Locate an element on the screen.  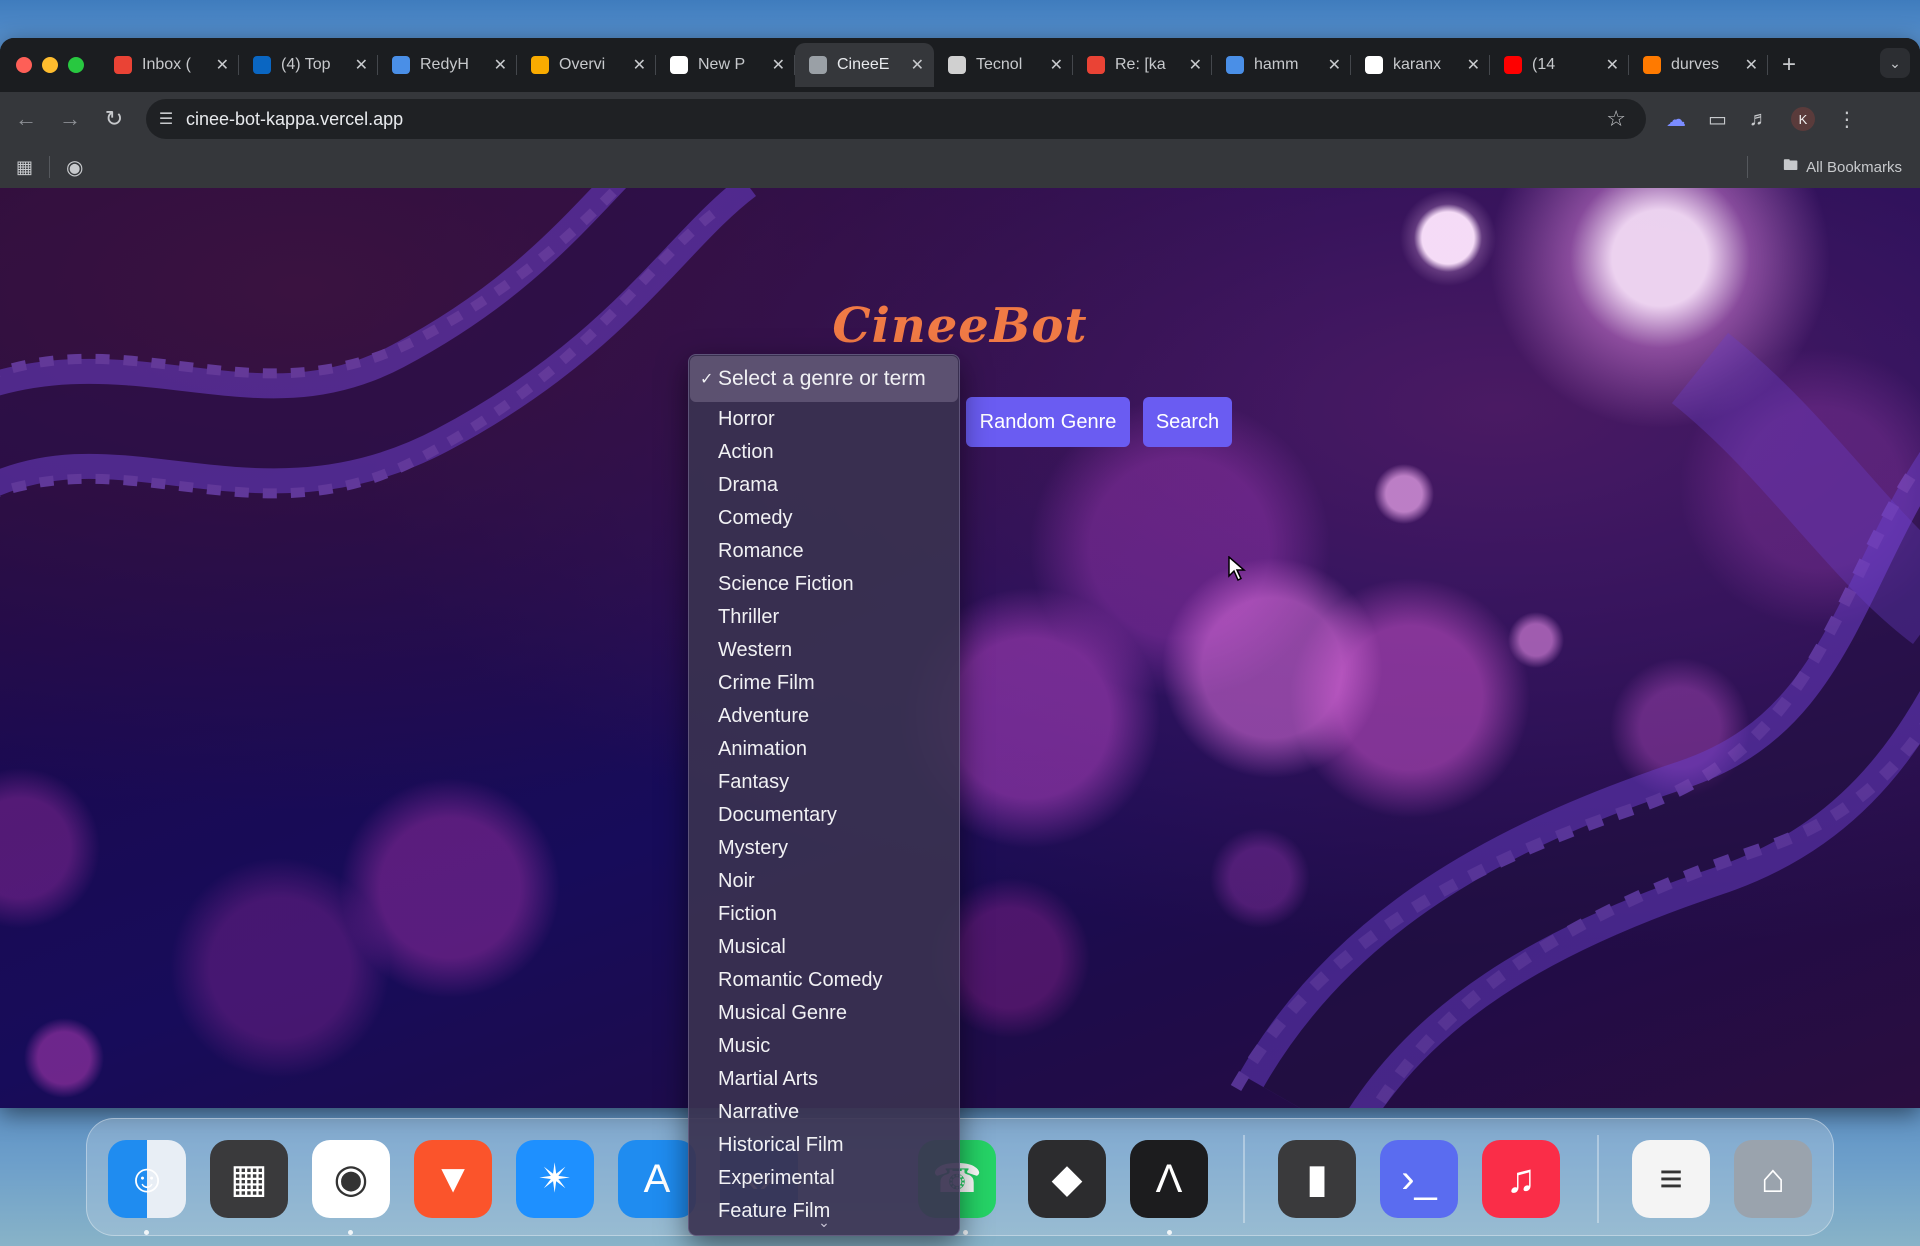
minimize-window-button is located at coordinates (50, 65).